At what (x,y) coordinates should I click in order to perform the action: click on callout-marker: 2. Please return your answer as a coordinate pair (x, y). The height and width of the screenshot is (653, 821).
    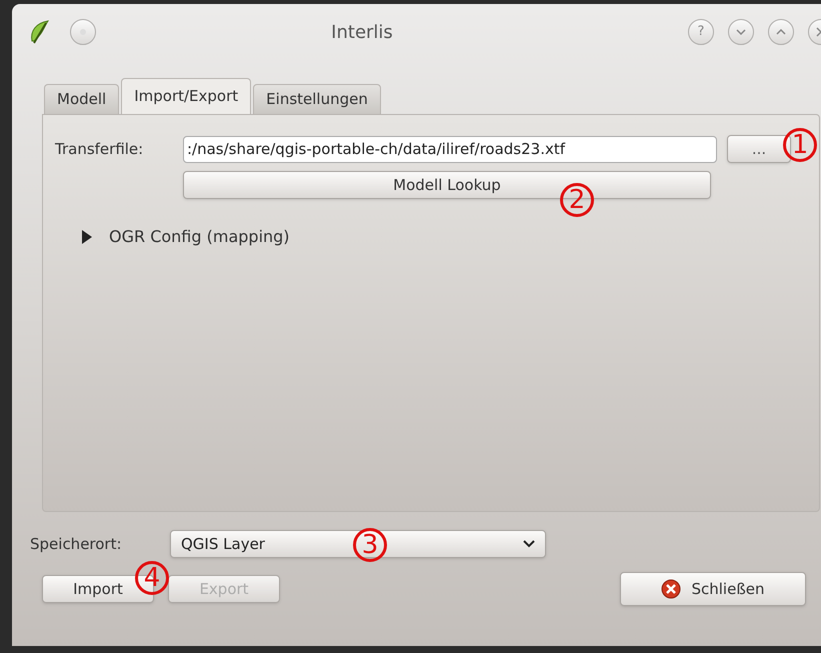
    Looking at the image, I should click on (577, 200).